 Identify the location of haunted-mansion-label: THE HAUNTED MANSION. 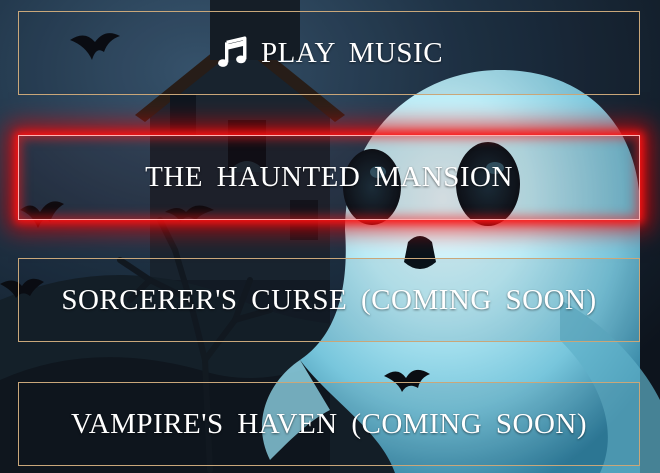
(329, 177).